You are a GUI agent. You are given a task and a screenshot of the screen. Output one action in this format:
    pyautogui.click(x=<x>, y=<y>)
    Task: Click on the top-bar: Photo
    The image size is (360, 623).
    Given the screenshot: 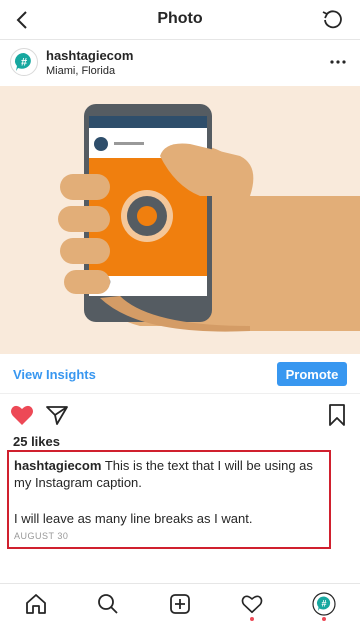 What is the action you would take?
    pyautogui.click(x=180, y=20)
    